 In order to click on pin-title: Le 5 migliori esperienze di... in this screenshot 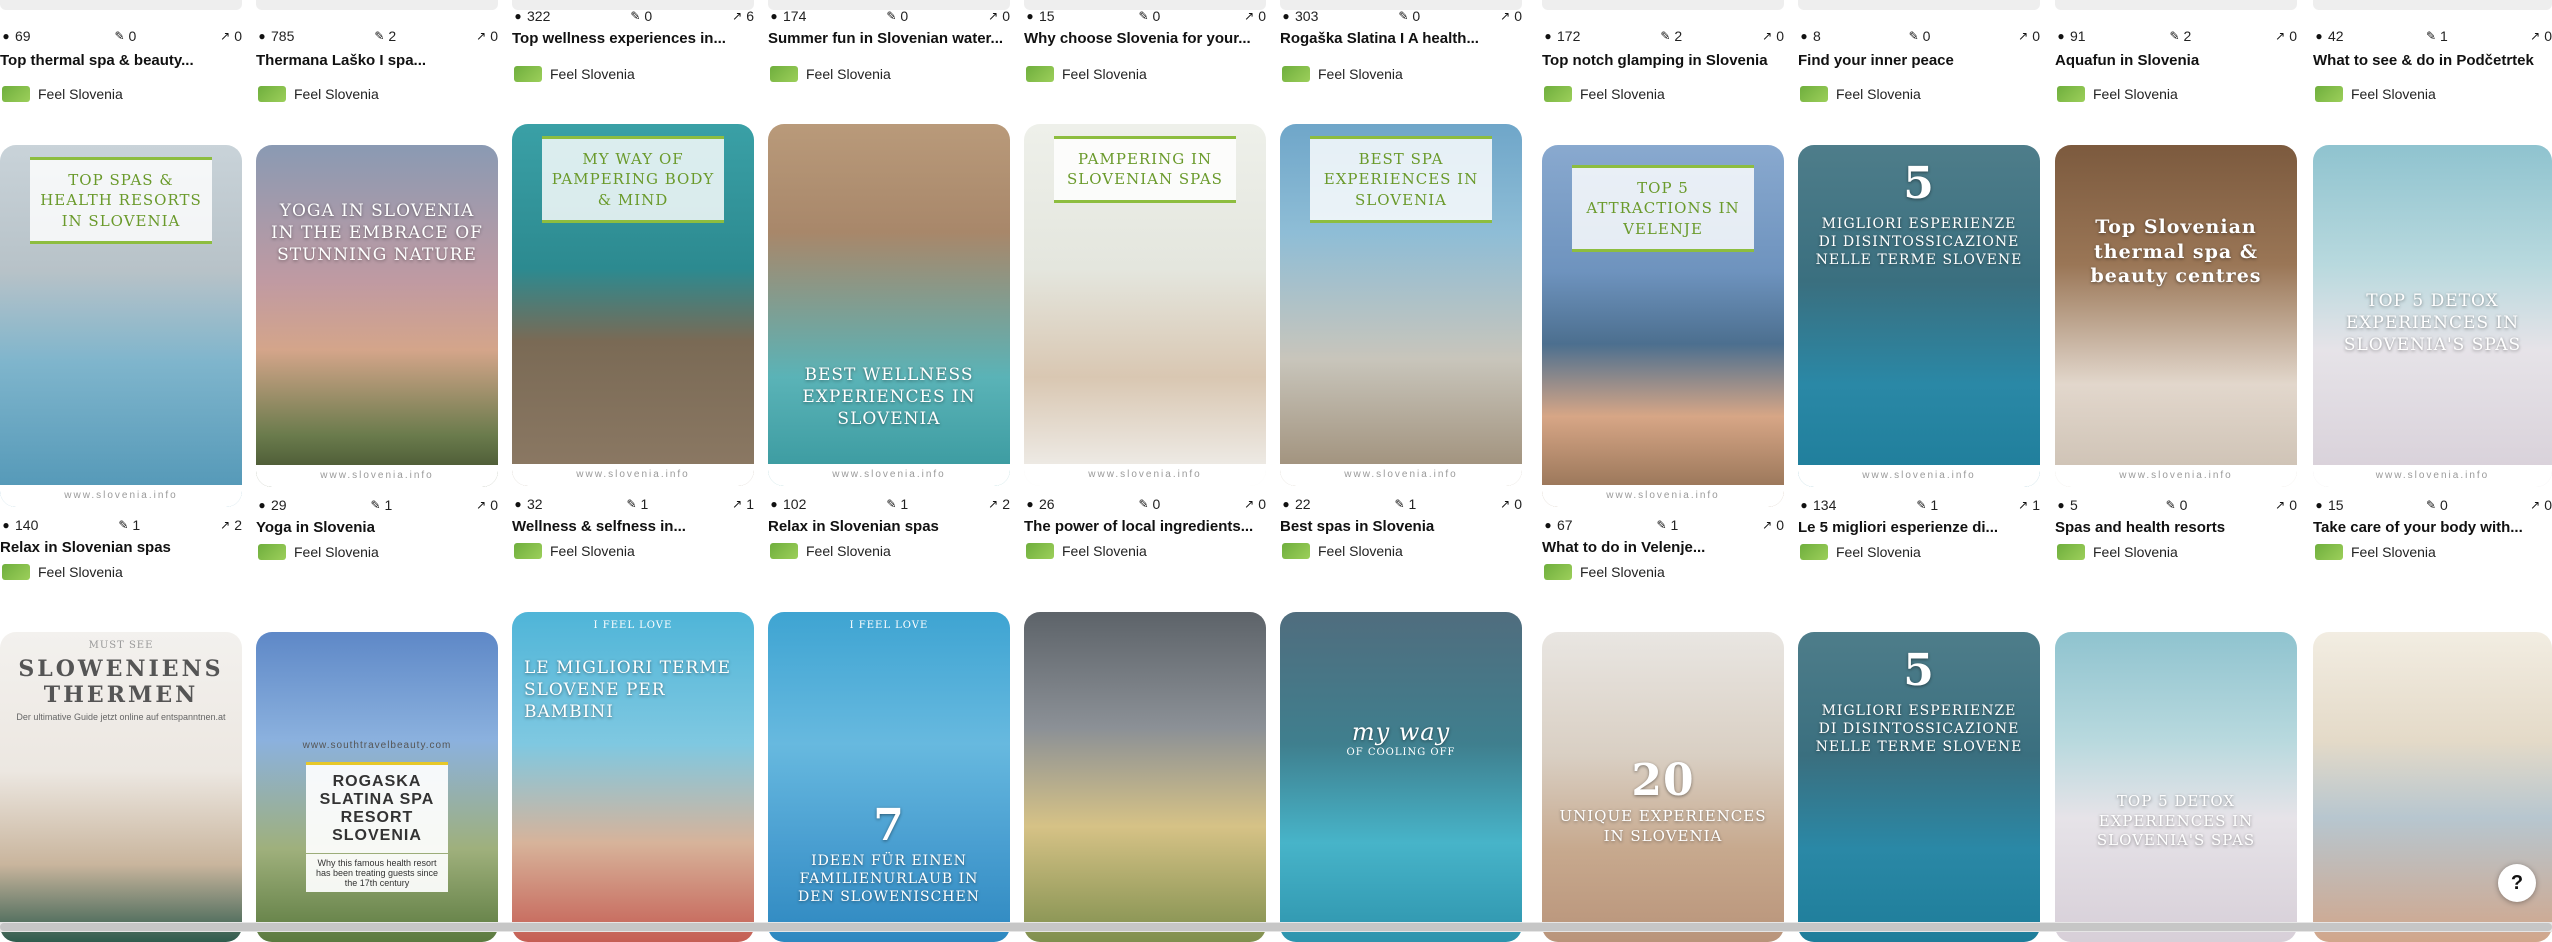, I will do `click(1919, 529)`.